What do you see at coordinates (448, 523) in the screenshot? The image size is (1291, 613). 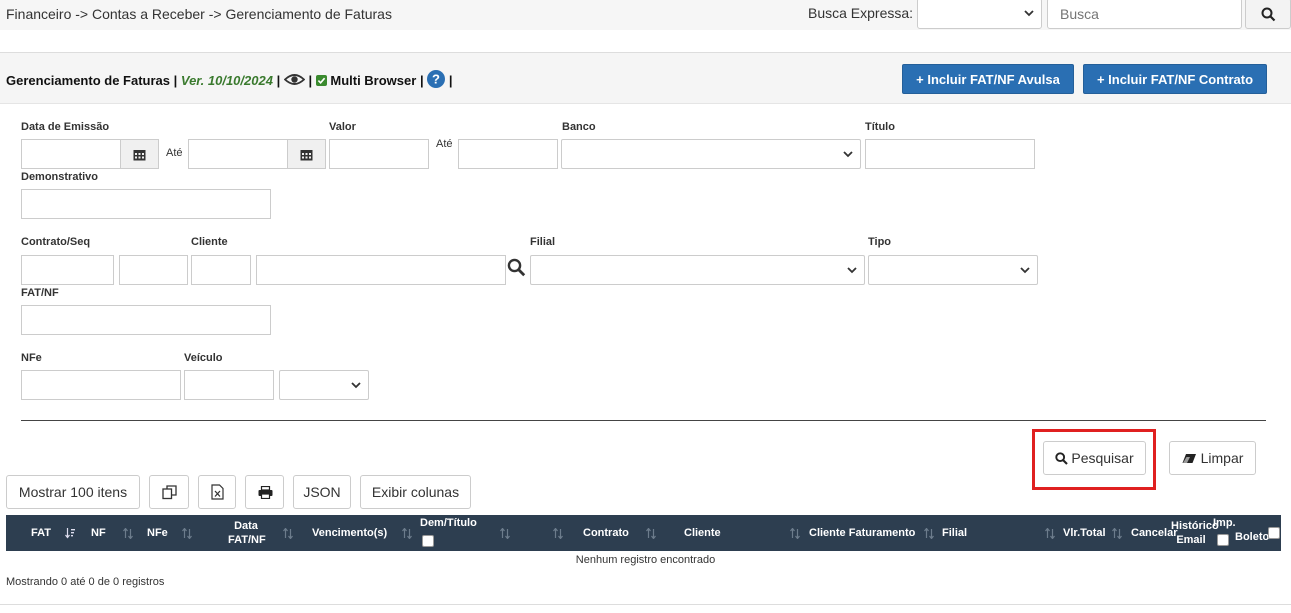 I see `col-dem-titulo: Dem/Título` at bounding box center [448, 523].